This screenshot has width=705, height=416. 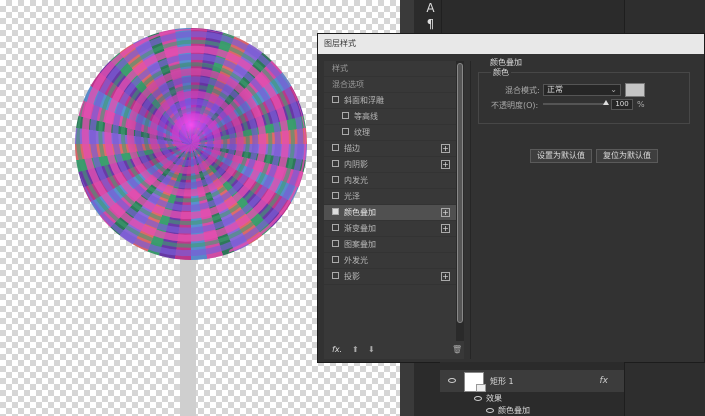 What do you see at coordinates (356, 180) in the screenshot?
I see `style-item-label: 内发光` at bounding box center [356, 180].